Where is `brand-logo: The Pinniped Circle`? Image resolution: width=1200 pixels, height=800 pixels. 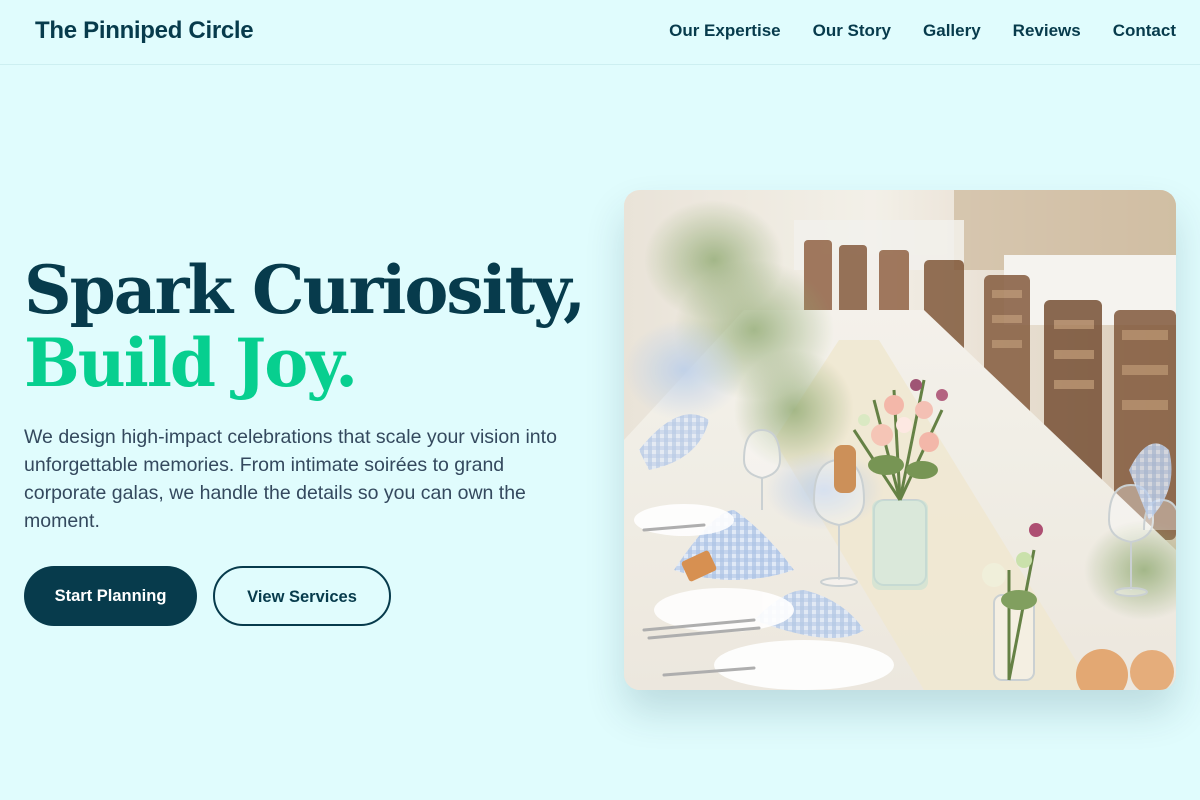
brand-logo: The Pinniped Circle is located at coordinates (144, 31).